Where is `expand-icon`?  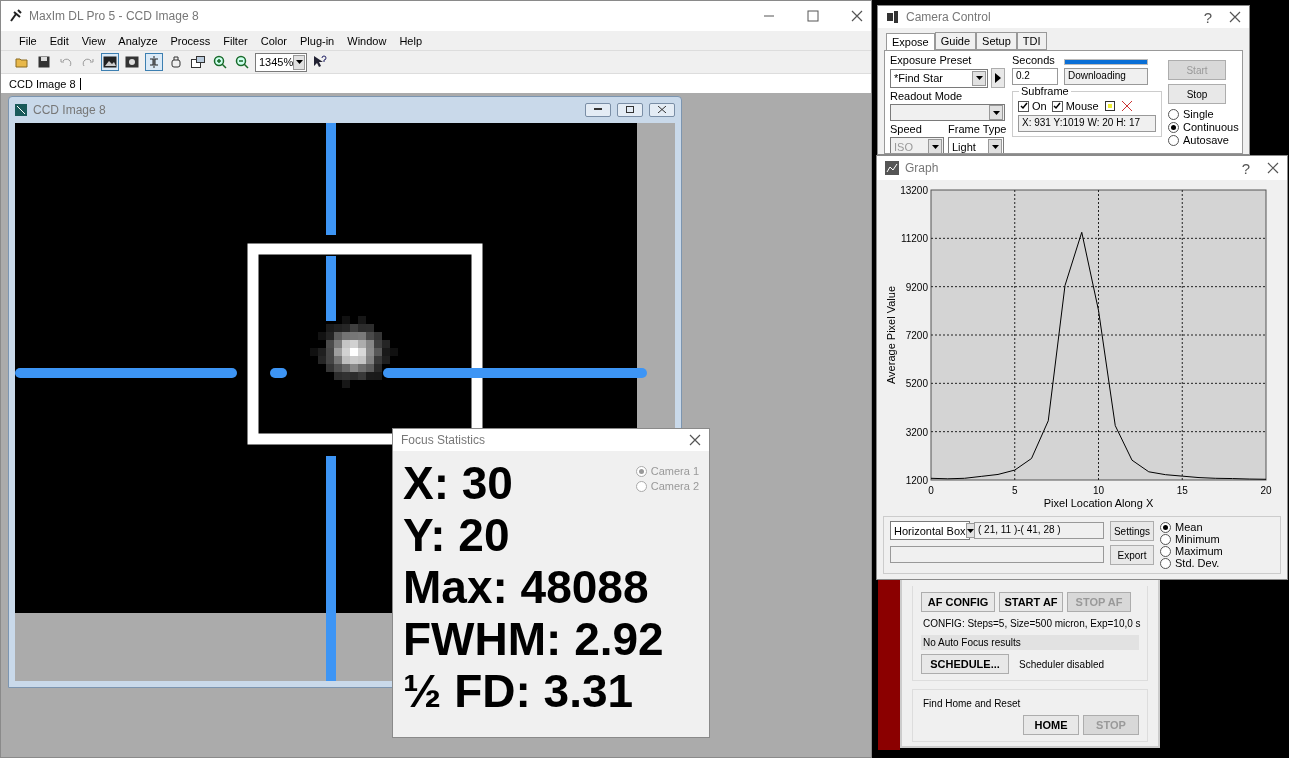 expand-icon is located at coordinates (1126, 106).